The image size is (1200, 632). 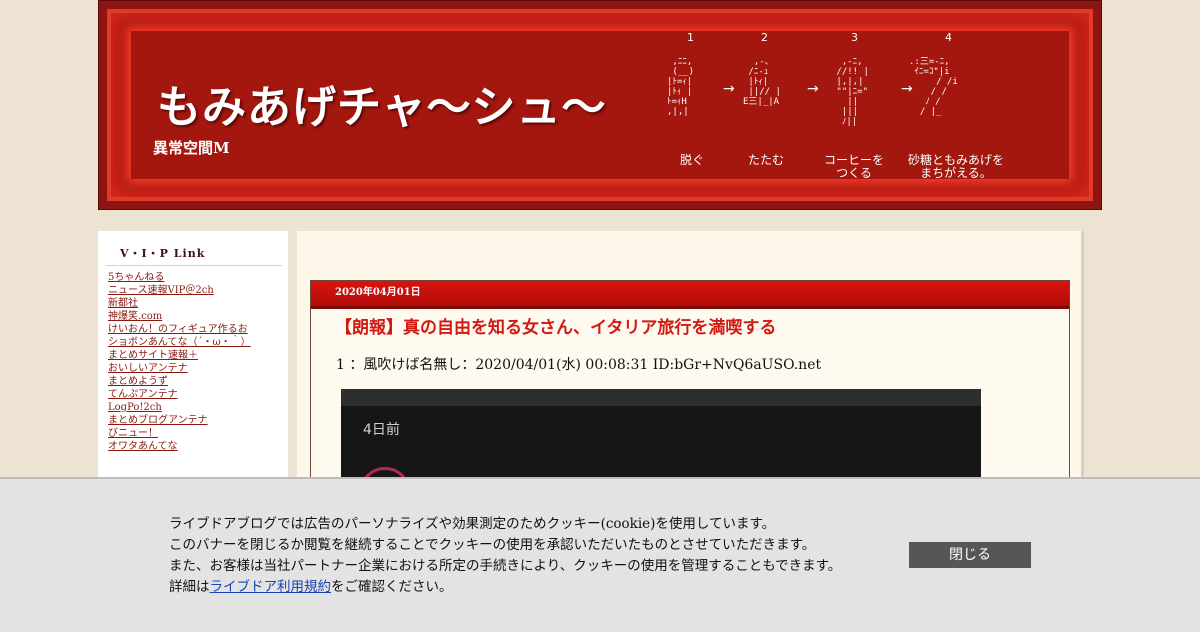 I want to click on sidebar-link: まとめサイト速報＋, so click(x=153, y=355).